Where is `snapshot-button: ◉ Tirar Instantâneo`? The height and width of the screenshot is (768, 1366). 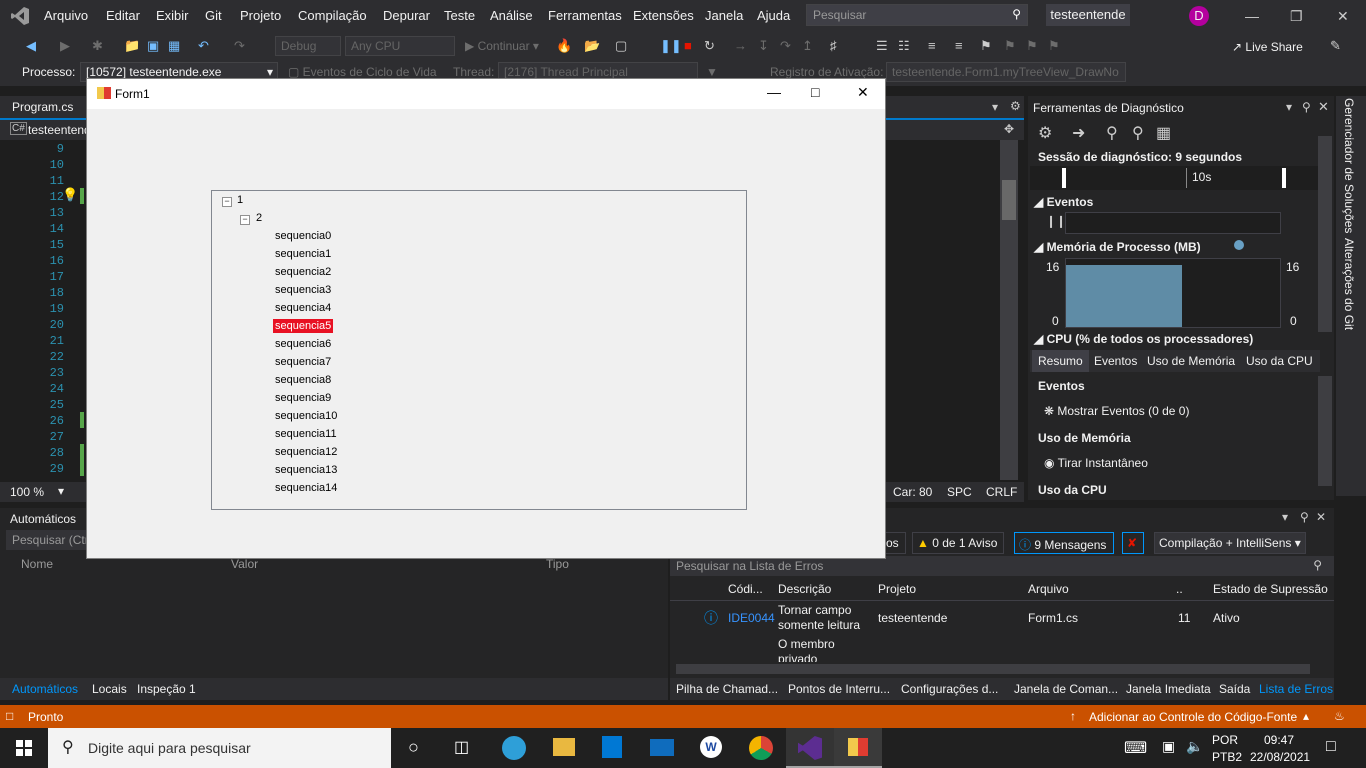
snapshot-button: ◉ Tirar Instantâneo is located at coordinates (1096, 463).